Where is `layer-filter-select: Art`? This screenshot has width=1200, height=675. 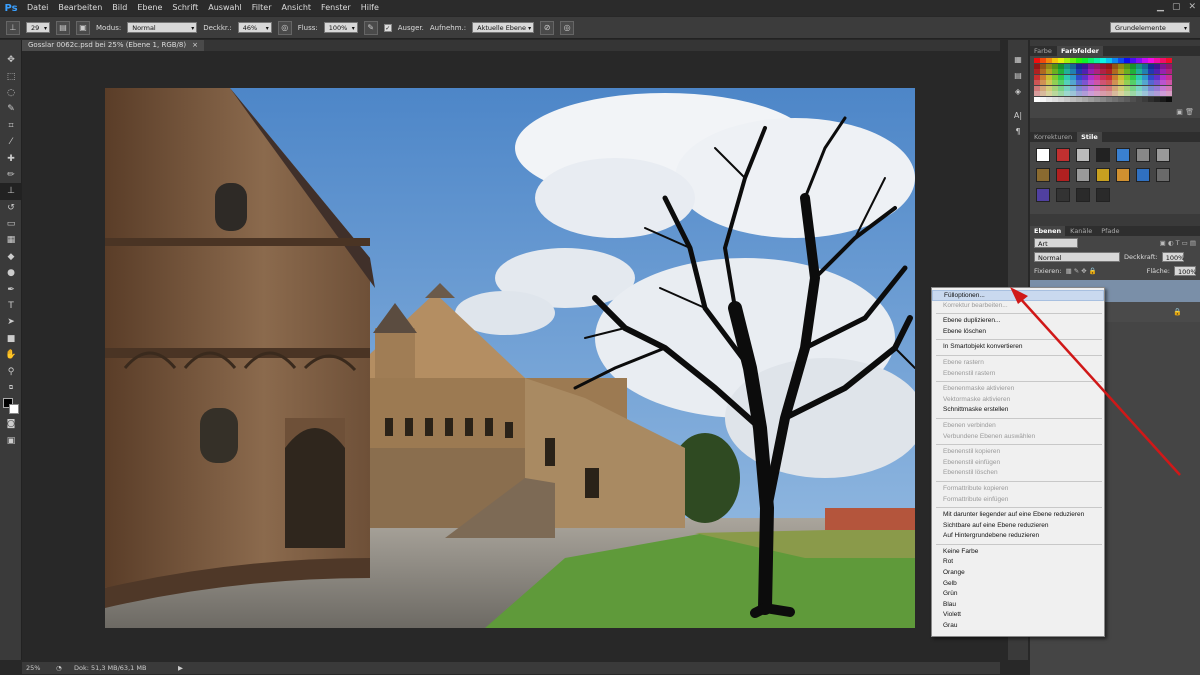 layer-filter-select: Art is located at coordinates (1056, 243).